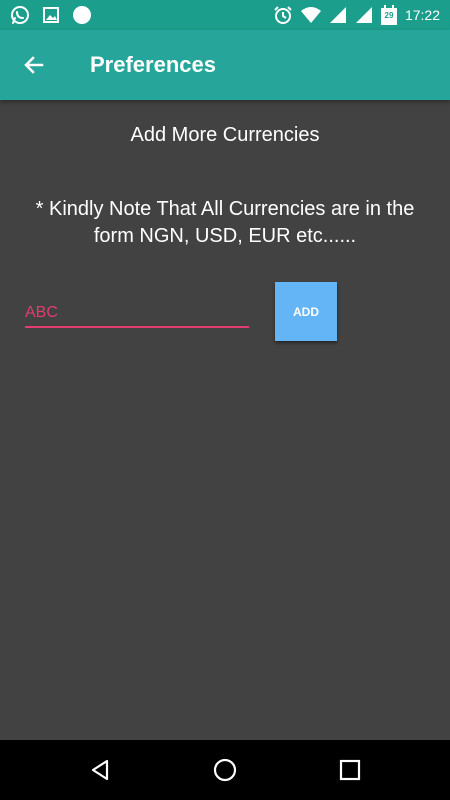  I want to click on nav-back-button, so click(100, 770).